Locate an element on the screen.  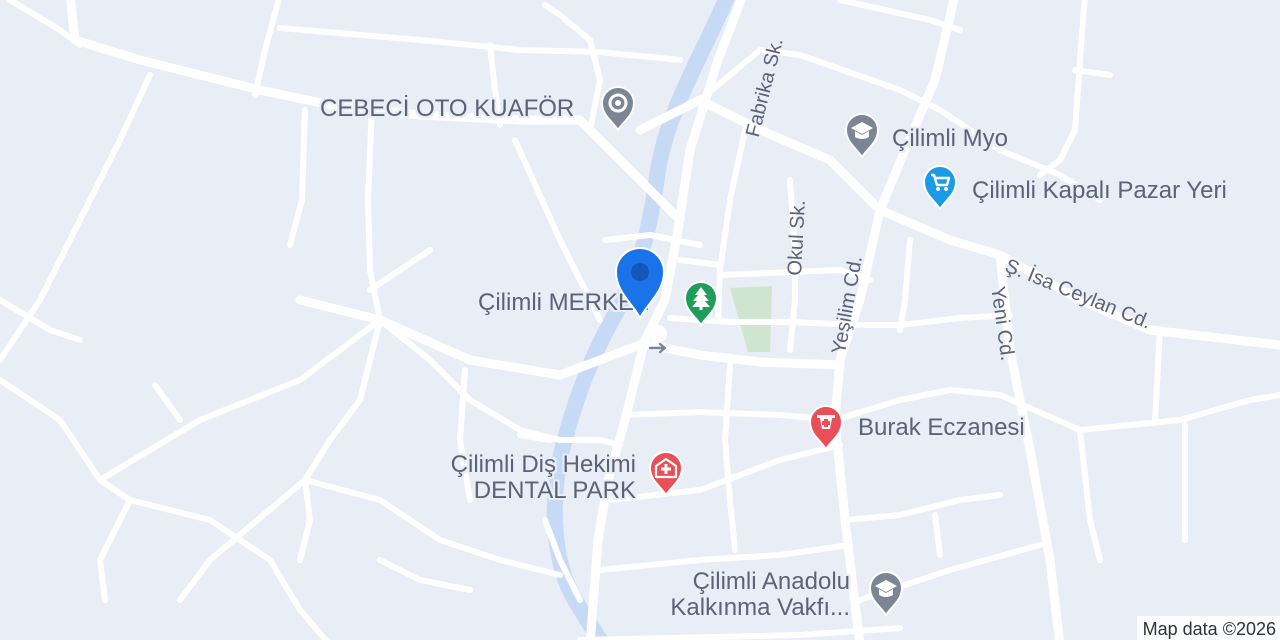
poi-label-dis-line1: Çilimli Diş Hekimi is located at coordinates (543, 464).